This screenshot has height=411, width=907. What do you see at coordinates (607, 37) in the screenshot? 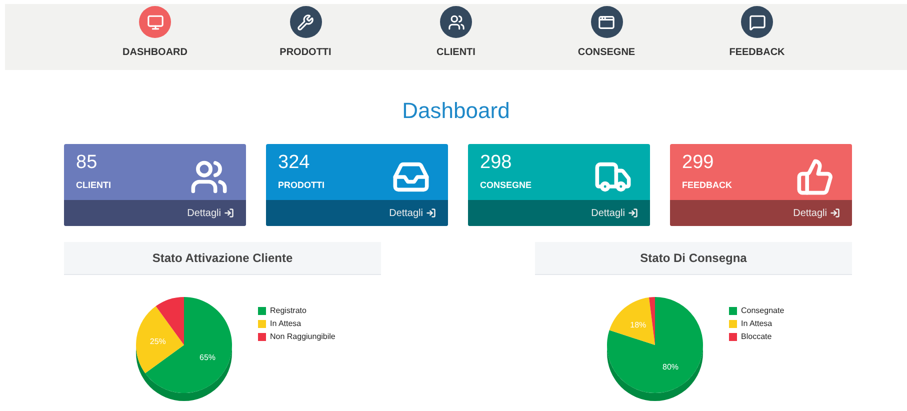
I see `nav-item: CONSEGNE` at bounding box center [607, 37].